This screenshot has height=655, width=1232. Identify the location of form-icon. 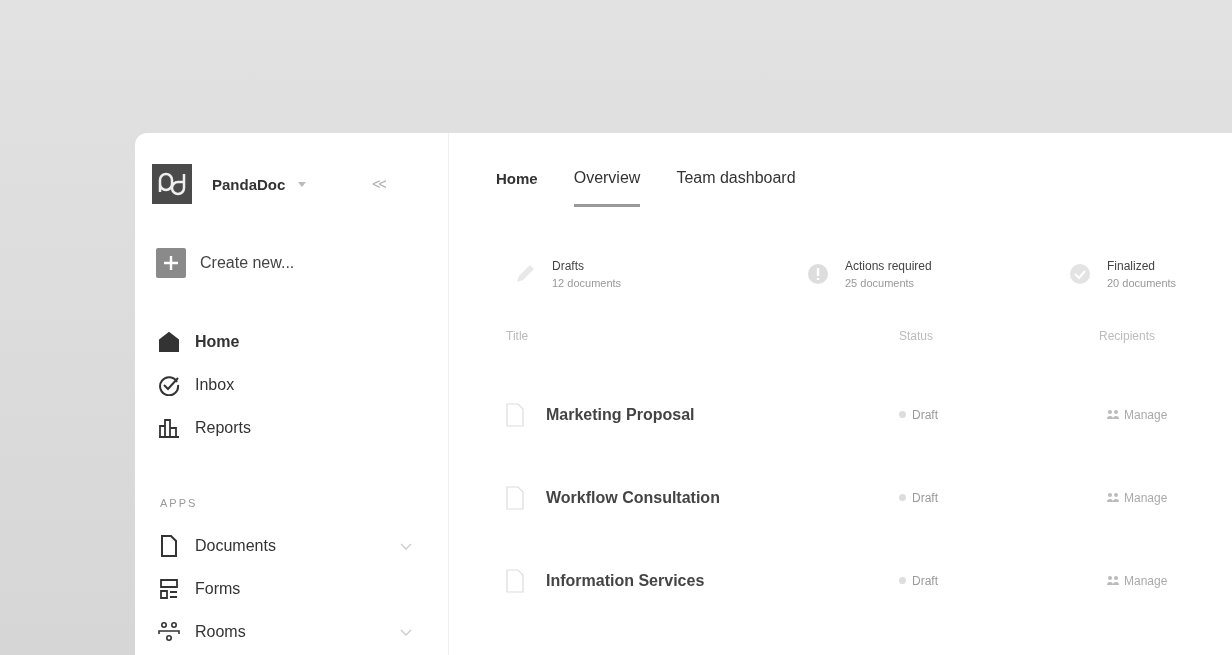
(169, 589).